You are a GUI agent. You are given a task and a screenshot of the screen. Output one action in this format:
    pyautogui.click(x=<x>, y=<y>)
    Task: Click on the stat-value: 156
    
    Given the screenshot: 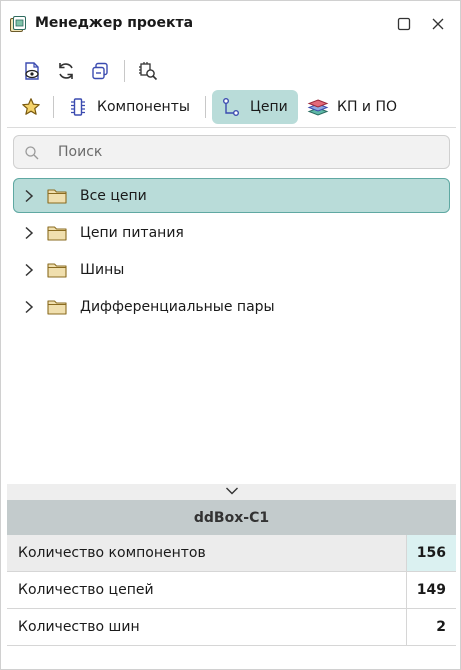 What is the action you would take?
    pyautogui.click(x=431, y=553)
    